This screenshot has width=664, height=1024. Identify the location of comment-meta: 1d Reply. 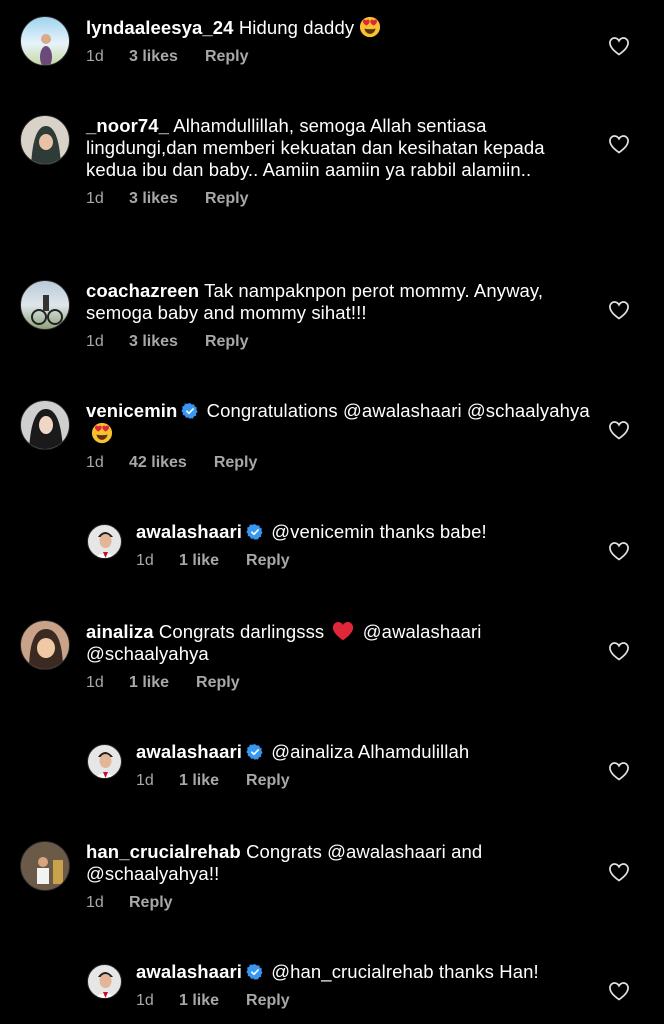
(343, 903).